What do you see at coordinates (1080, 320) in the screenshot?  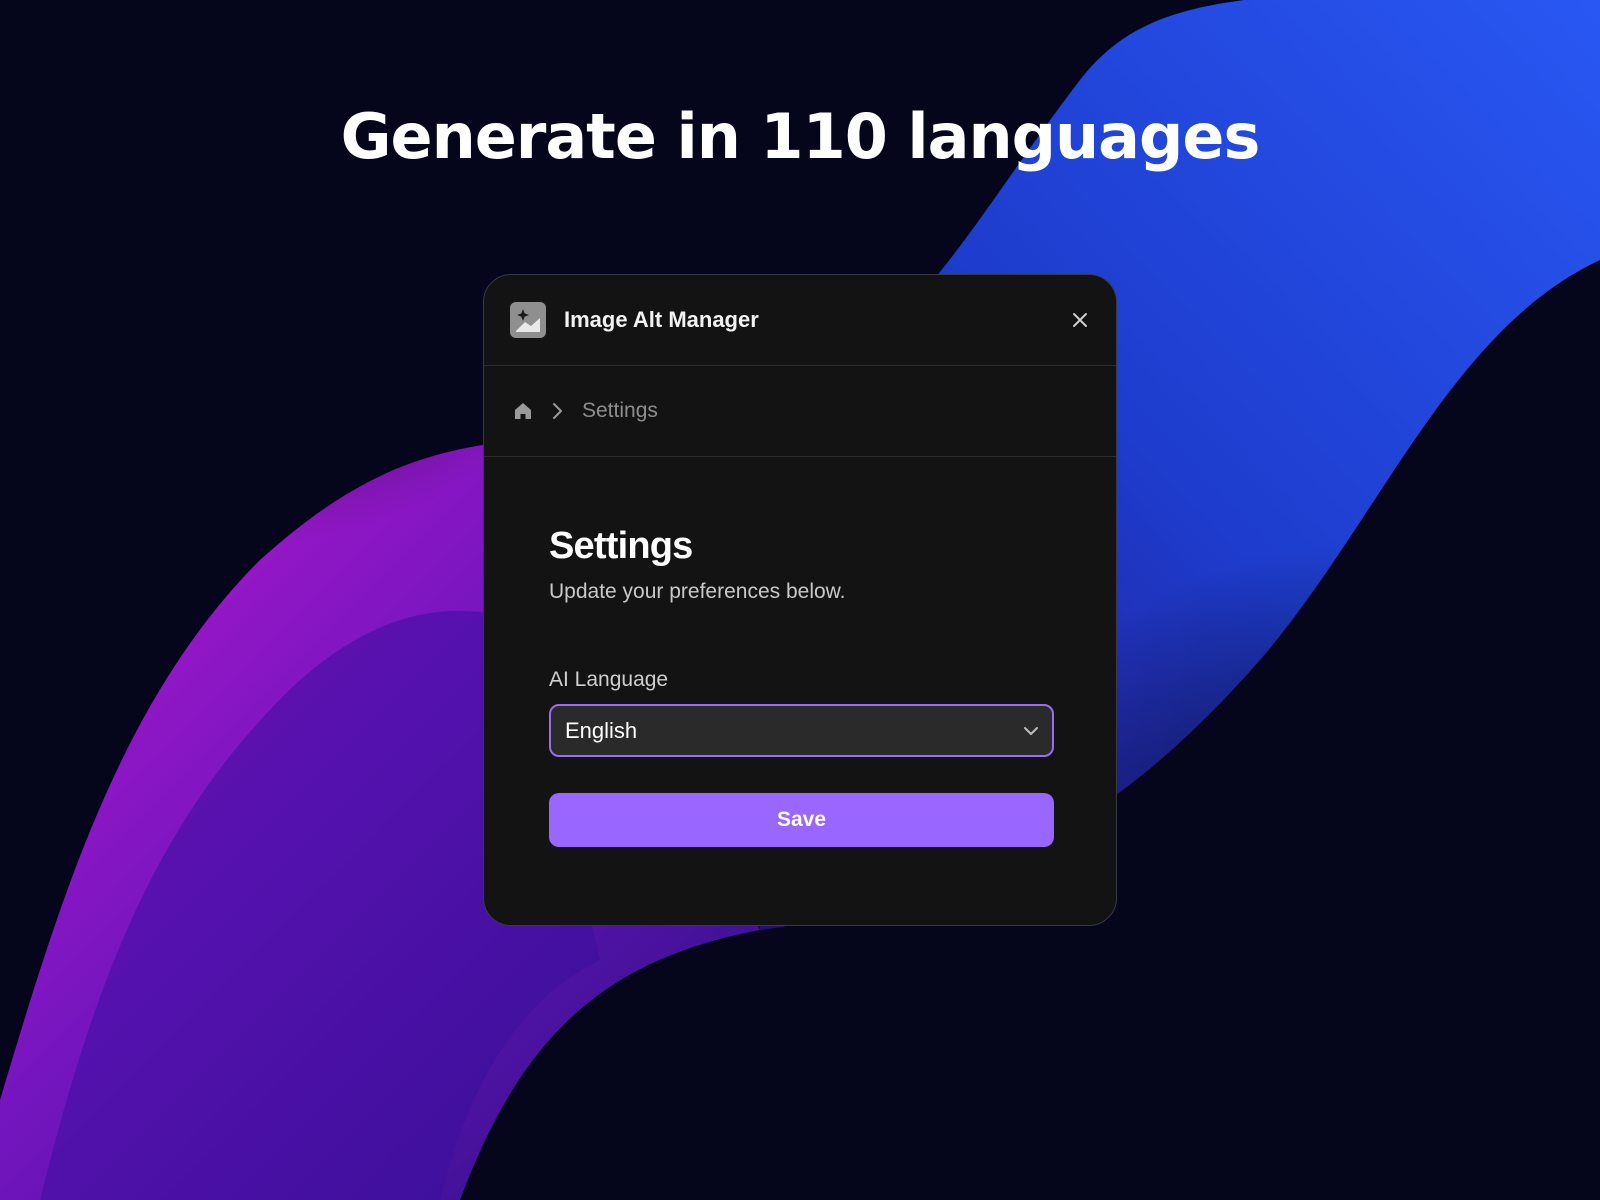 I see `close-icon` at bounding box center [1080, 320].